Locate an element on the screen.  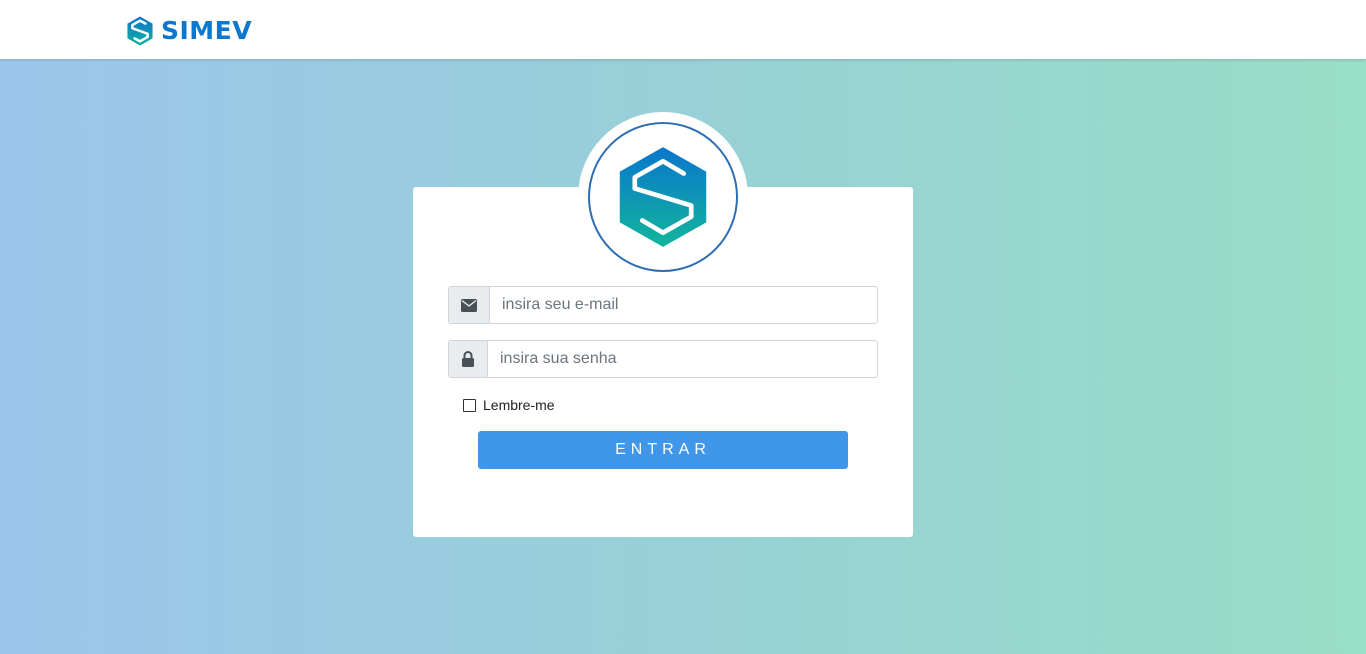
login-logo is located at coordinates (663, 197).